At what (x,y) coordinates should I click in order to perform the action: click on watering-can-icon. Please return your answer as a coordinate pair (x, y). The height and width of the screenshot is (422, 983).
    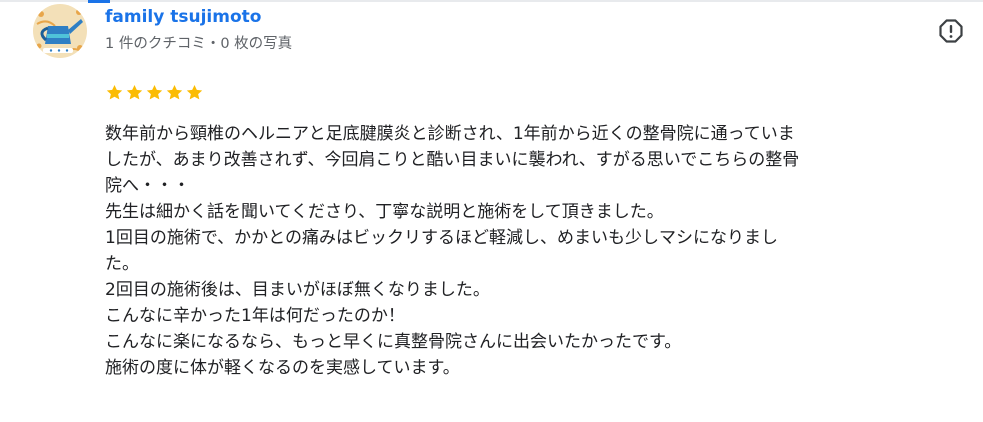
    Looking at the image, I should click on (60, 31).